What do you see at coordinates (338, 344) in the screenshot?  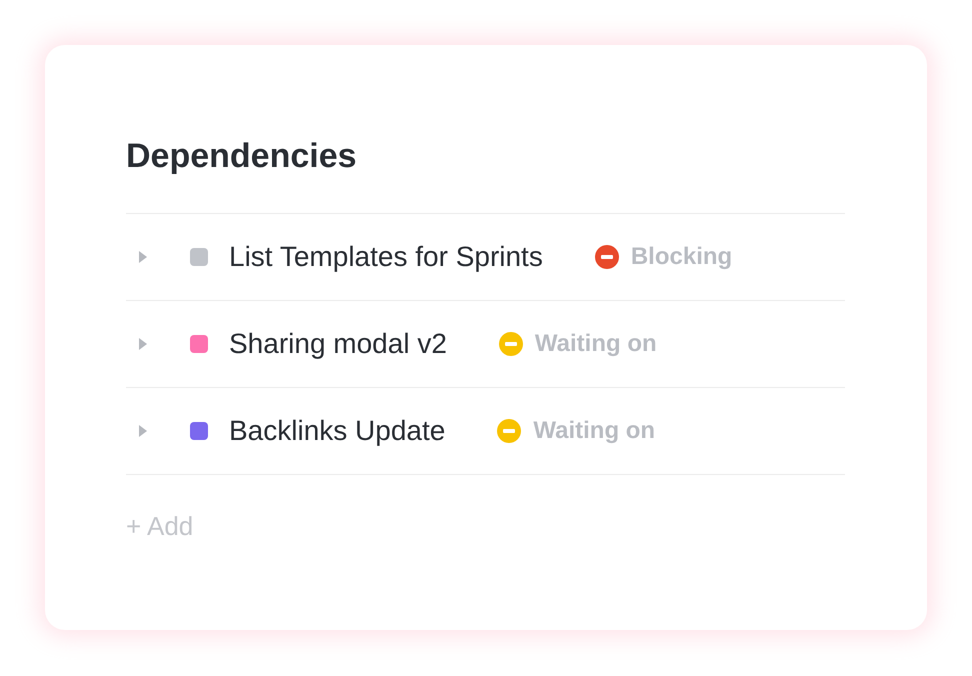 I see `task-name: Sharing modal v2` at bounding box center [338, 344].